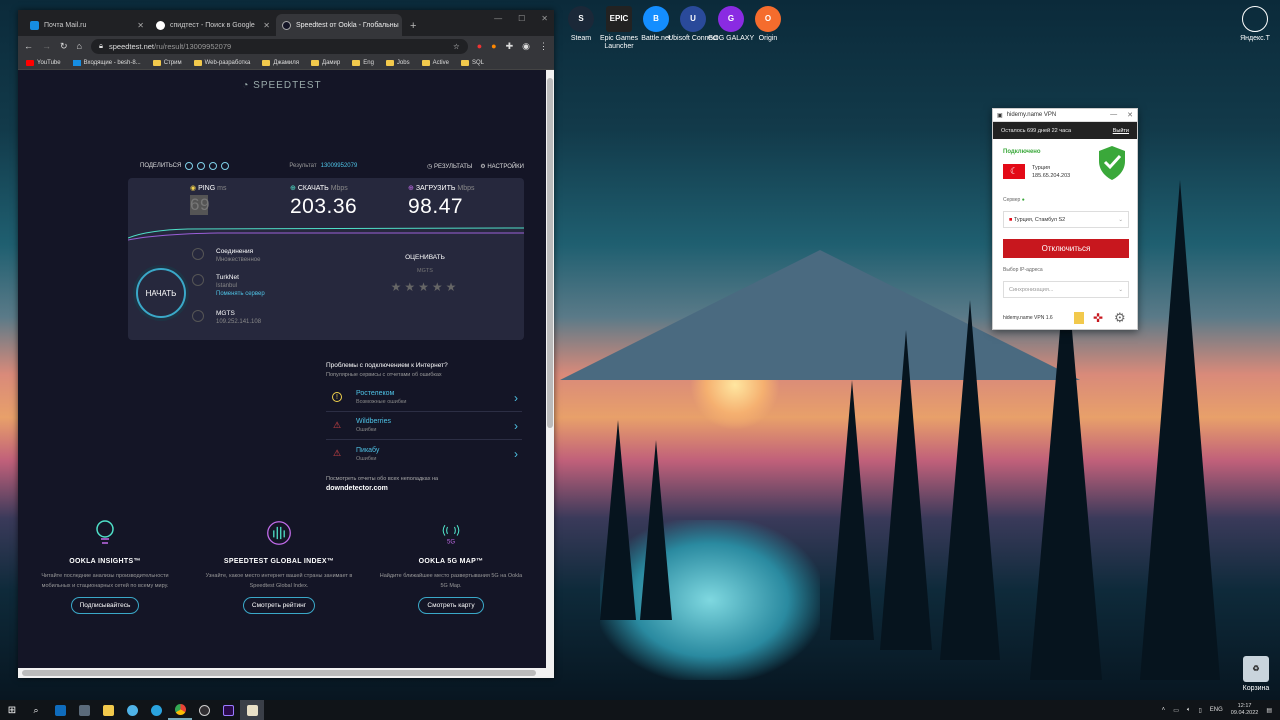 The image size is (1280, 720). Describe the element at coordinates (510, 46) in the screenshot. I see `puzzle-icon: ✚` at that location.